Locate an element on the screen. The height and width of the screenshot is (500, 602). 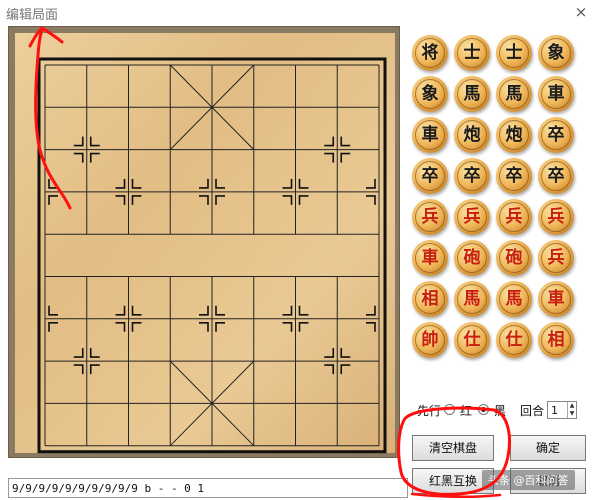
round-stepper: 1 ▲ ▼ is located at coordinates (562, 410).